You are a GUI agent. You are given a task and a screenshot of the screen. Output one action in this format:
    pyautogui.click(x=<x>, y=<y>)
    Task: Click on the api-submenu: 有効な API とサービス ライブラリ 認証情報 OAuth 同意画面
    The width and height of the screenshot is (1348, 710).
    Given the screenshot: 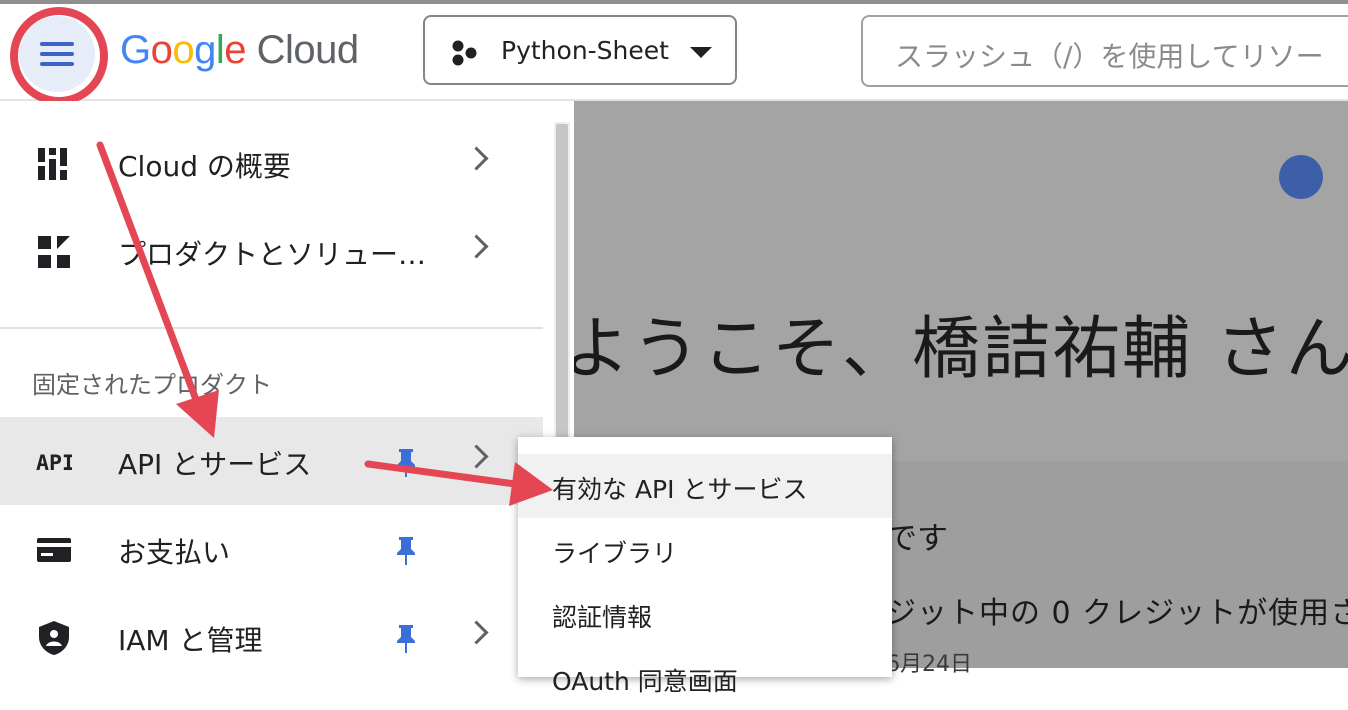 What is the action you would take?
    pyautogui.click(x=705, y=566)
    